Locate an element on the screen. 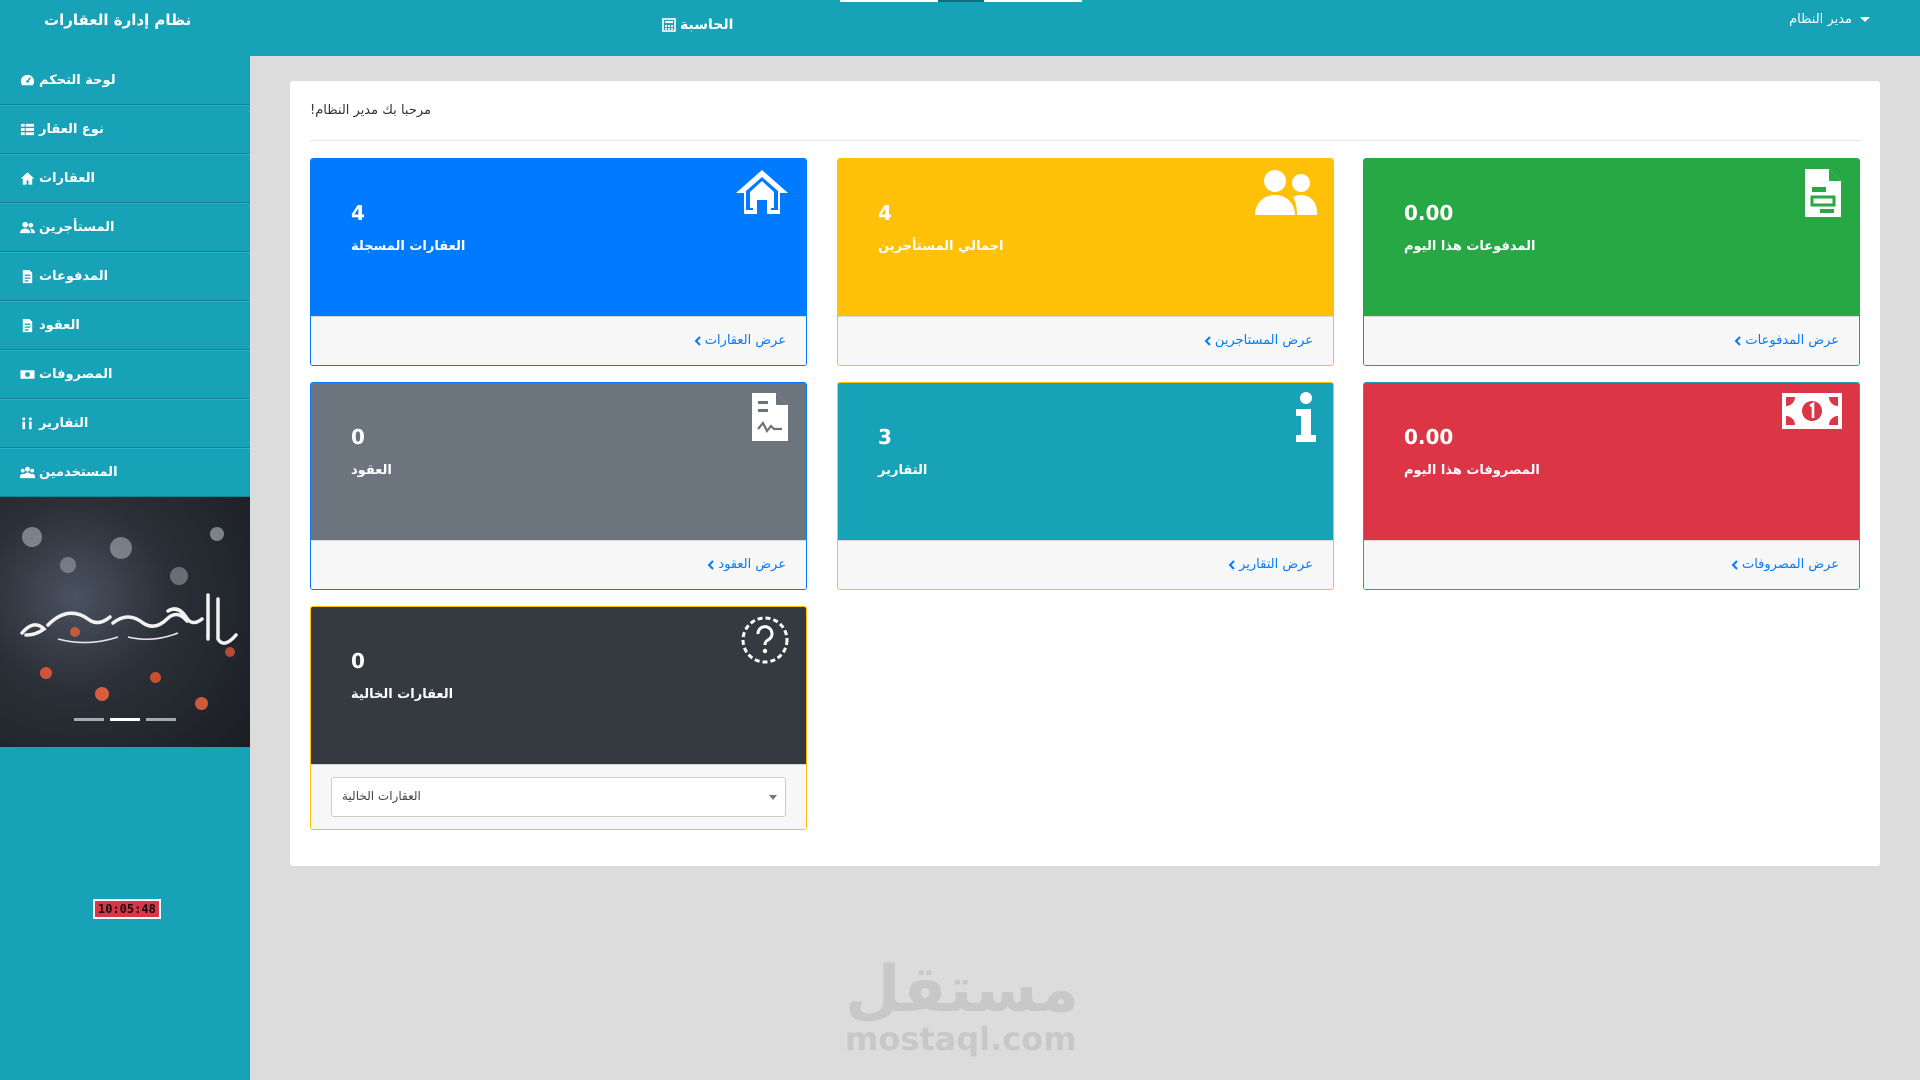 The width and height of the screenshot is (1920, 1080). sidebar-item-label: المصروفات is located at coordinates (76, 374).